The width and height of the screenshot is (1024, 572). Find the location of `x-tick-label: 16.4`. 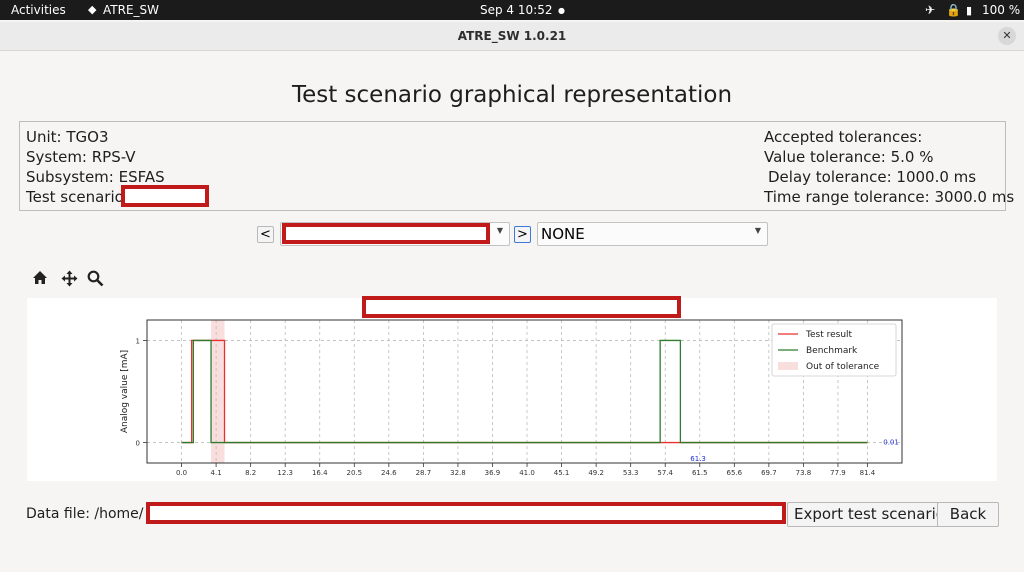

x-tick-label: 16.4 is located at coordinates (320, 473).